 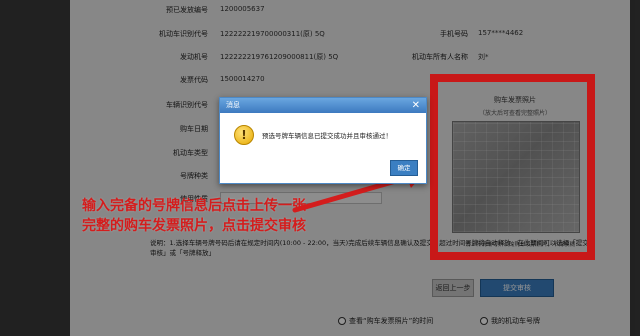 What do you see at coordinates (244, 135) in the screenshot?
I see `warning-icon: !` at bounding box center [244, 135].